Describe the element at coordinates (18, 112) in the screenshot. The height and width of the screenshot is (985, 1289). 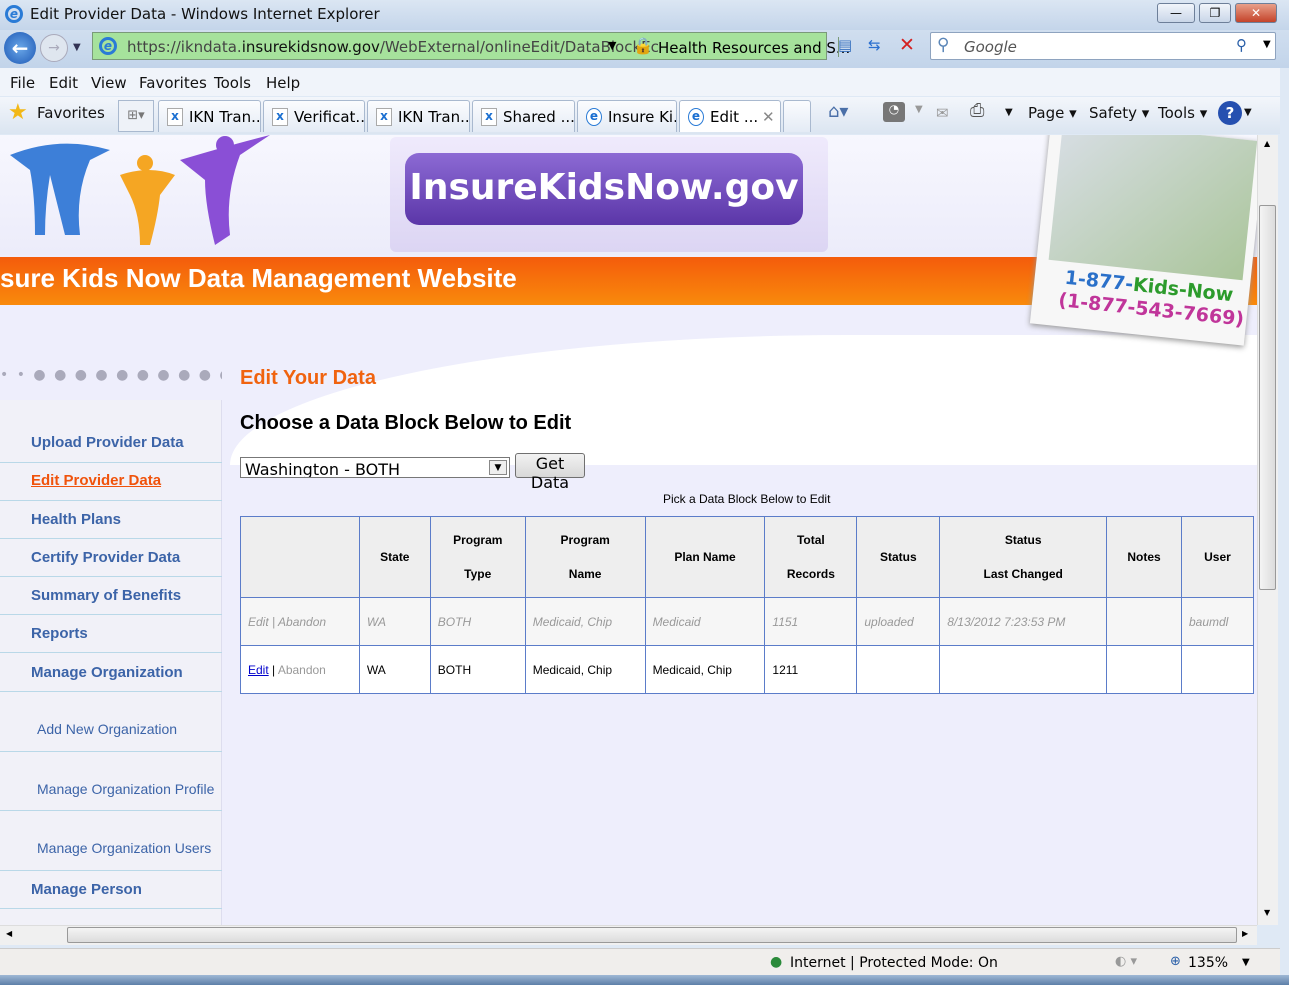
I see `favorites-star-icon: ★` at that location.